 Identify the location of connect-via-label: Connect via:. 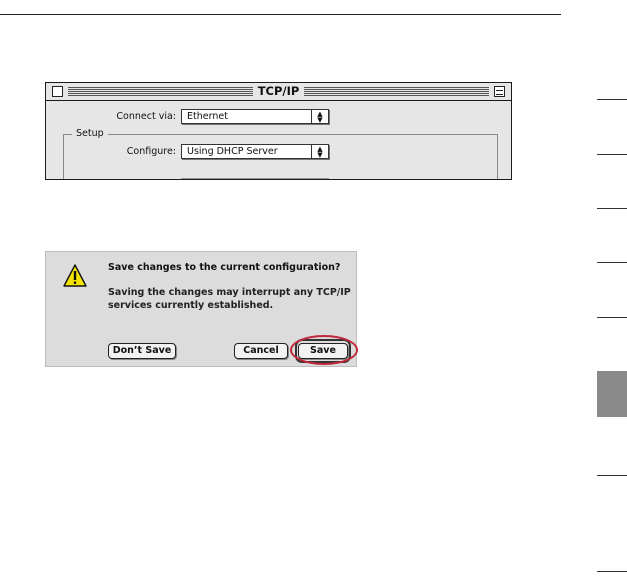
(146, 116).